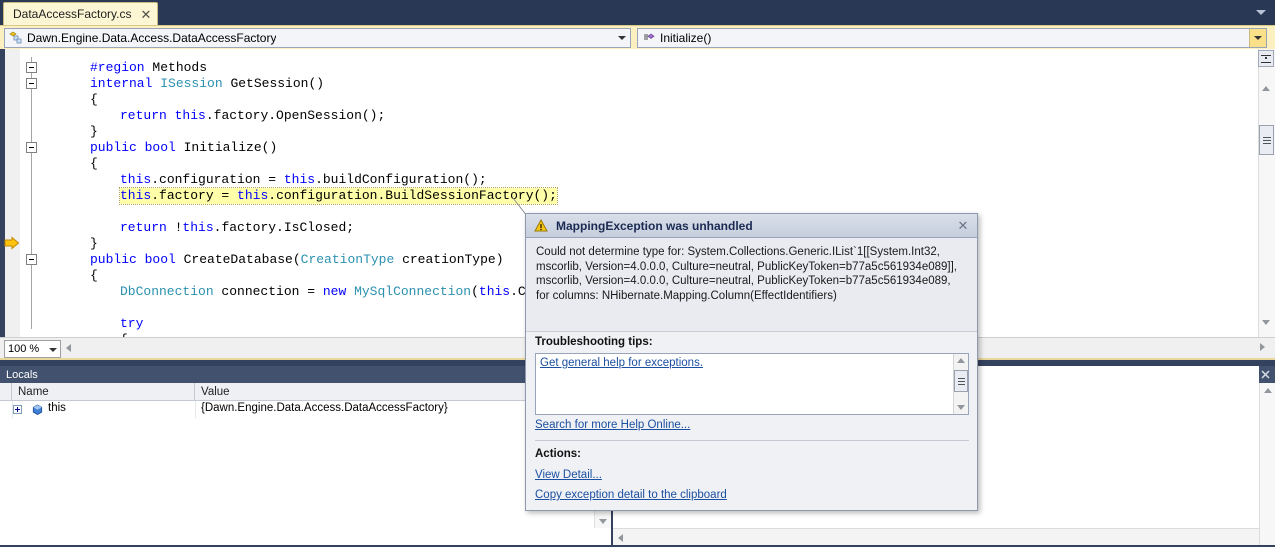 This screenshot has height=547, width=1275. What do you see at coordinates (10, 193) in the screenshot?
I see `indicator-margin` at bounding box center [10, 193].